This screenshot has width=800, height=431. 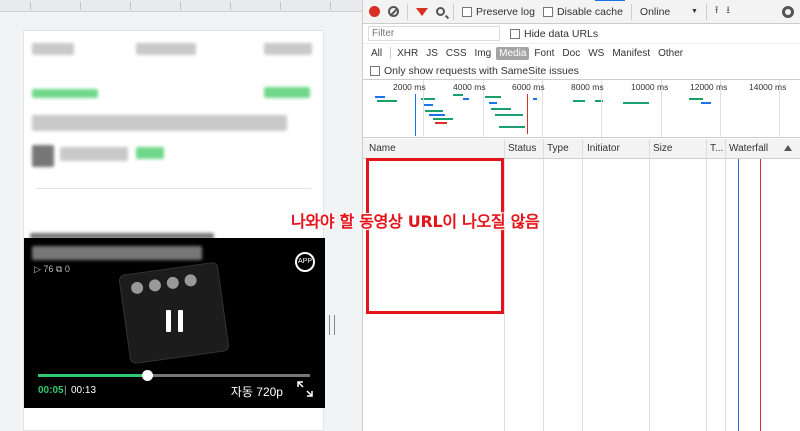 I want to click on video-progress-thumb, so click(x=147, y=375).